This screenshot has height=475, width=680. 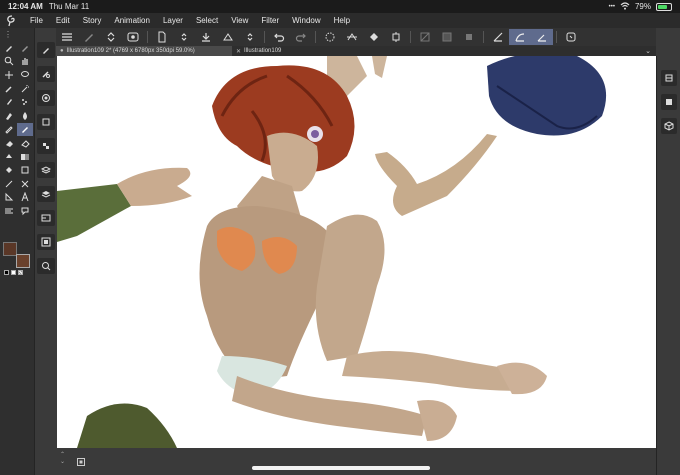 I want to click on bottom-bar, so click(x=356, y=461).